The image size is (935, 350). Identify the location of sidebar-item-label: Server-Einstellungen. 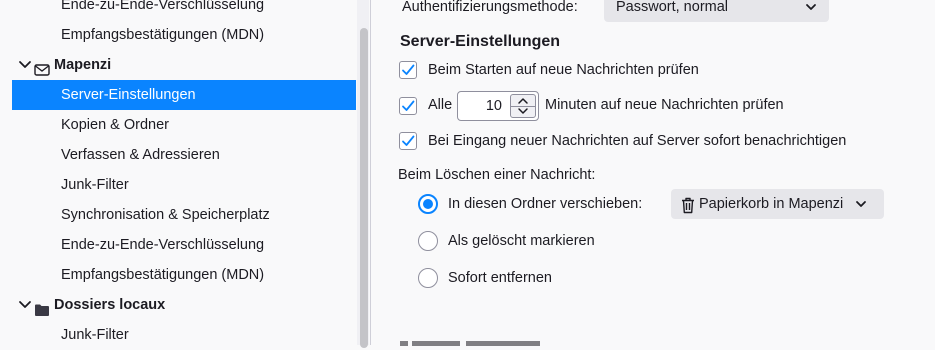
(128, 95).